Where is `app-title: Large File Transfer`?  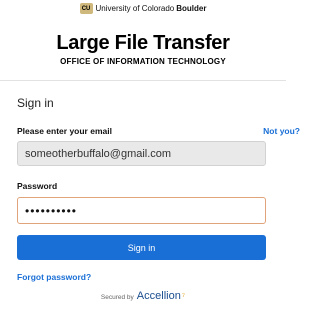 app-title: Large File Transfer is located at coordinates (143, 43).